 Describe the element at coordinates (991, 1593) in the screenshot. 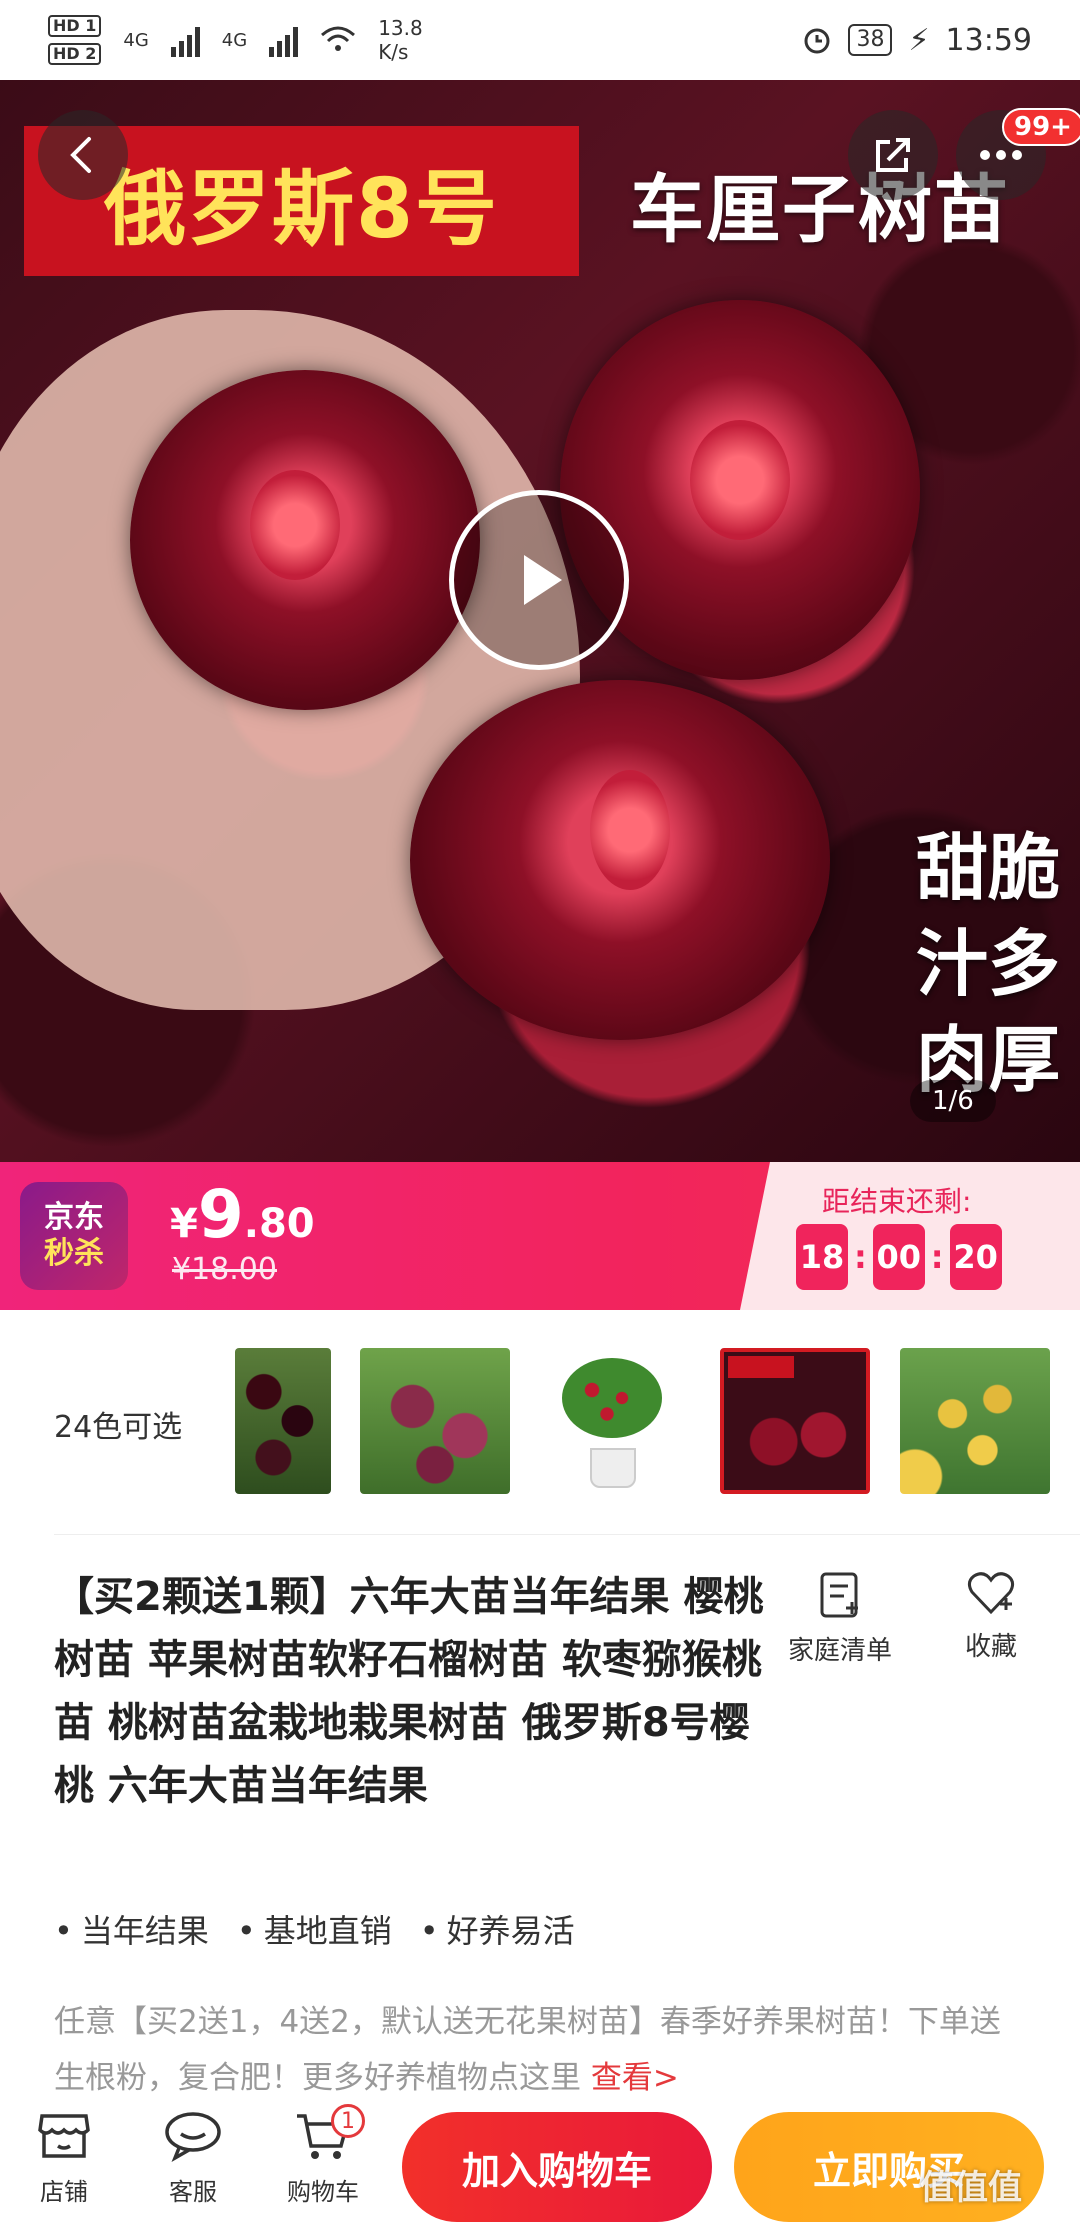

I see `heart-icon` at that location.